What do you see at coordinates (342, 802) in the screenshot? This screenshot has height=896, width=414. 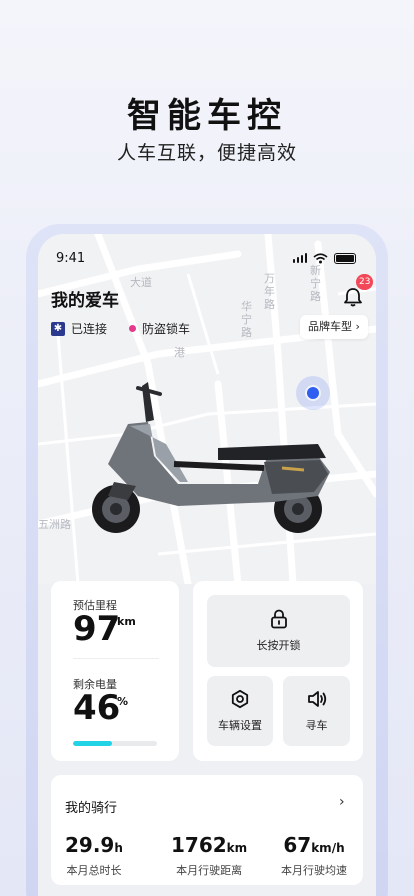 I see `chevron-right-icon: ›` at bounding box center [342, 802].